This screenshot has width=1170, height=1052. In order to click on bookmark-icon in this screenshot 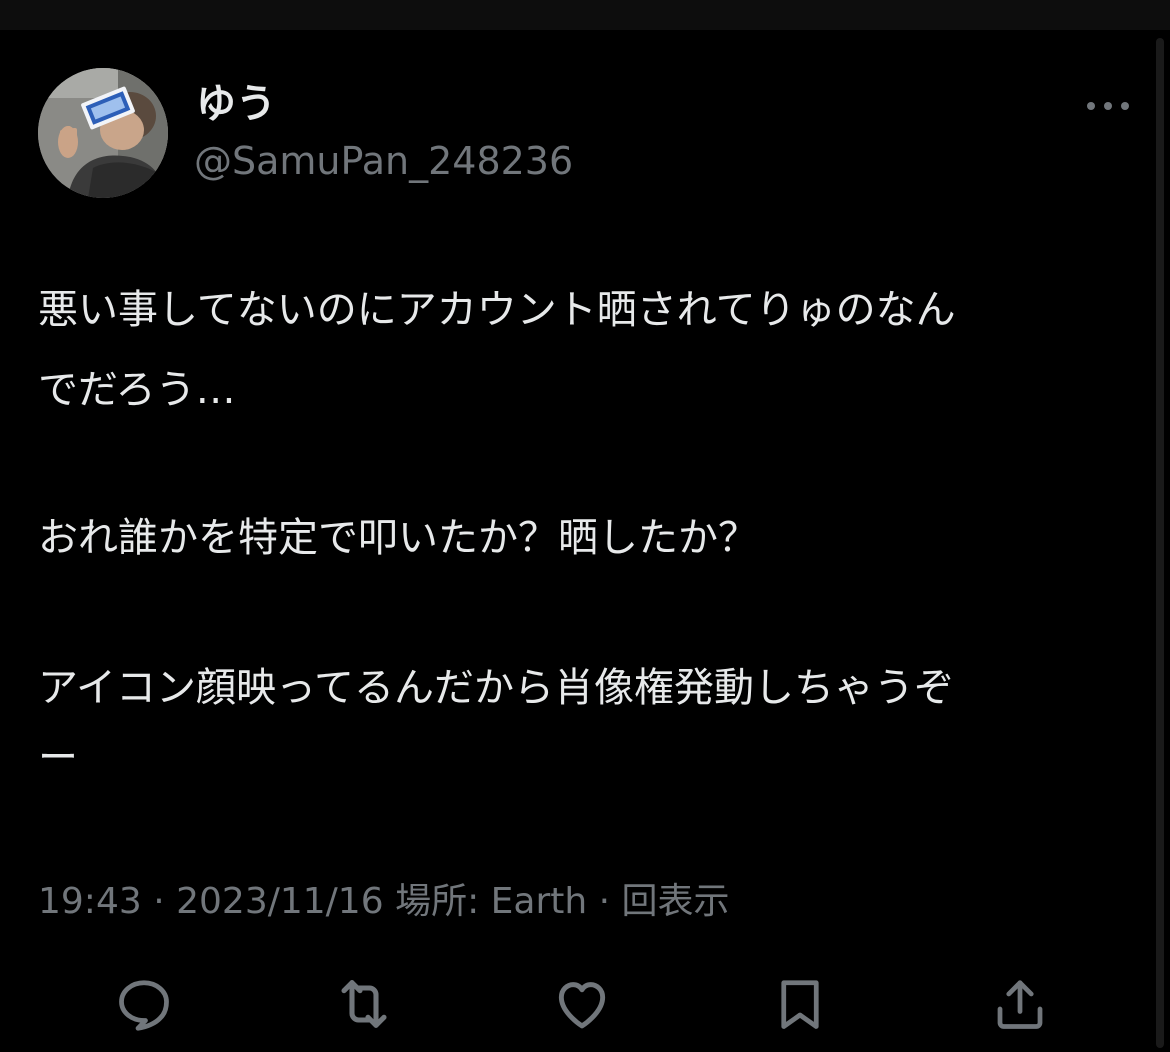, I will do `click(800, 1004)`.